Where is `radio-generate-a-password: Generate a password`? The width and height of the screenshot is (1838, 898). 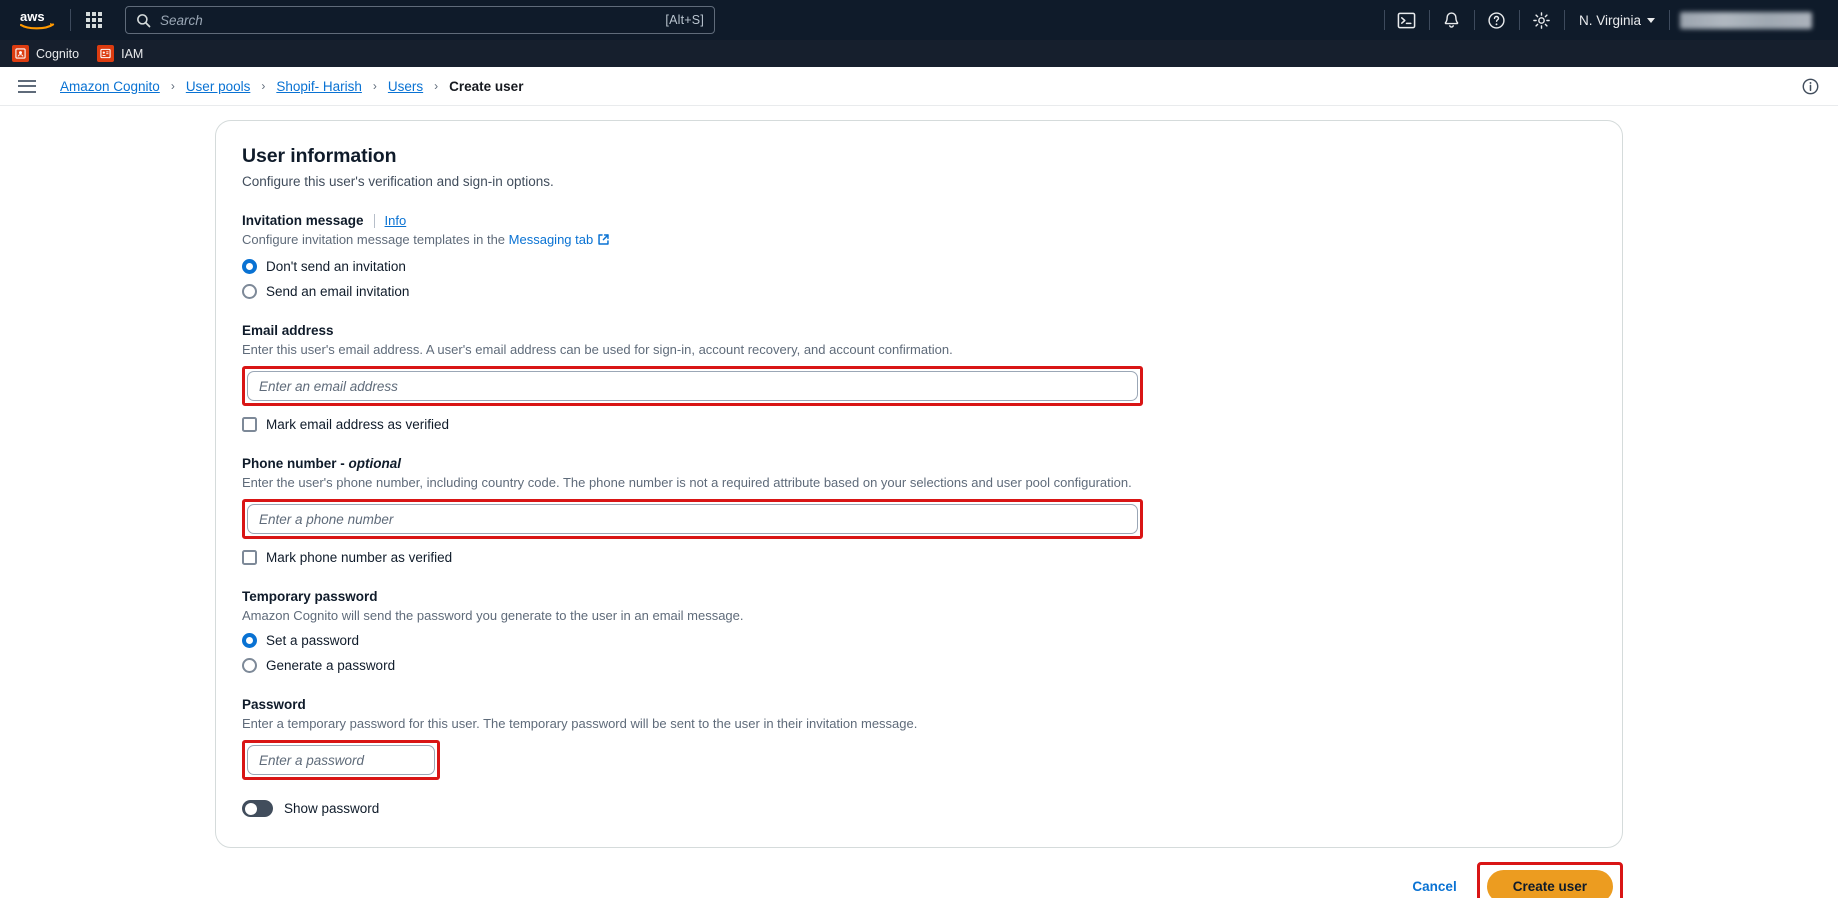 radio-generate-a-password: Generate a password is located at coordinates (919, 665).